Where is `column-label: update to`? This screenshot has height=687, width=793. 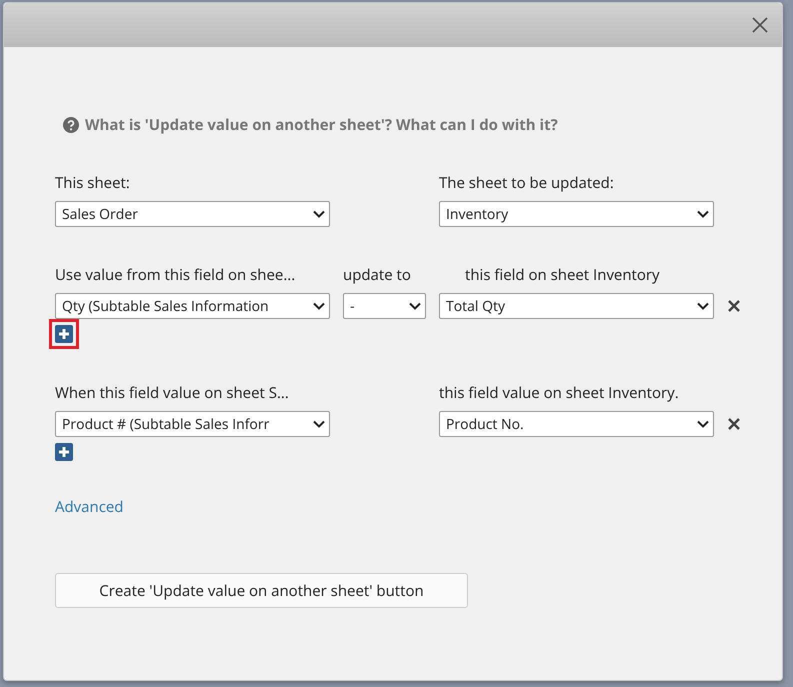
column-label: update to is located at coordinates (377, 275).